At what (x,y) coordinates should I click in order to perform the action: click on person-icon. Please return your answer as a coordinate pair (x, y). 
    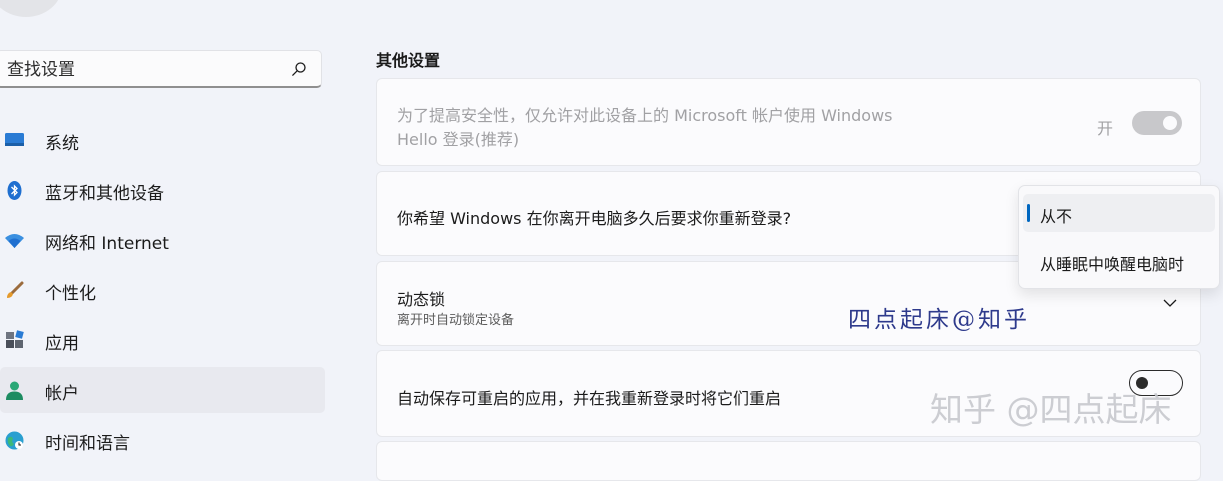
    Looking at the image, I should click on (14, 390).